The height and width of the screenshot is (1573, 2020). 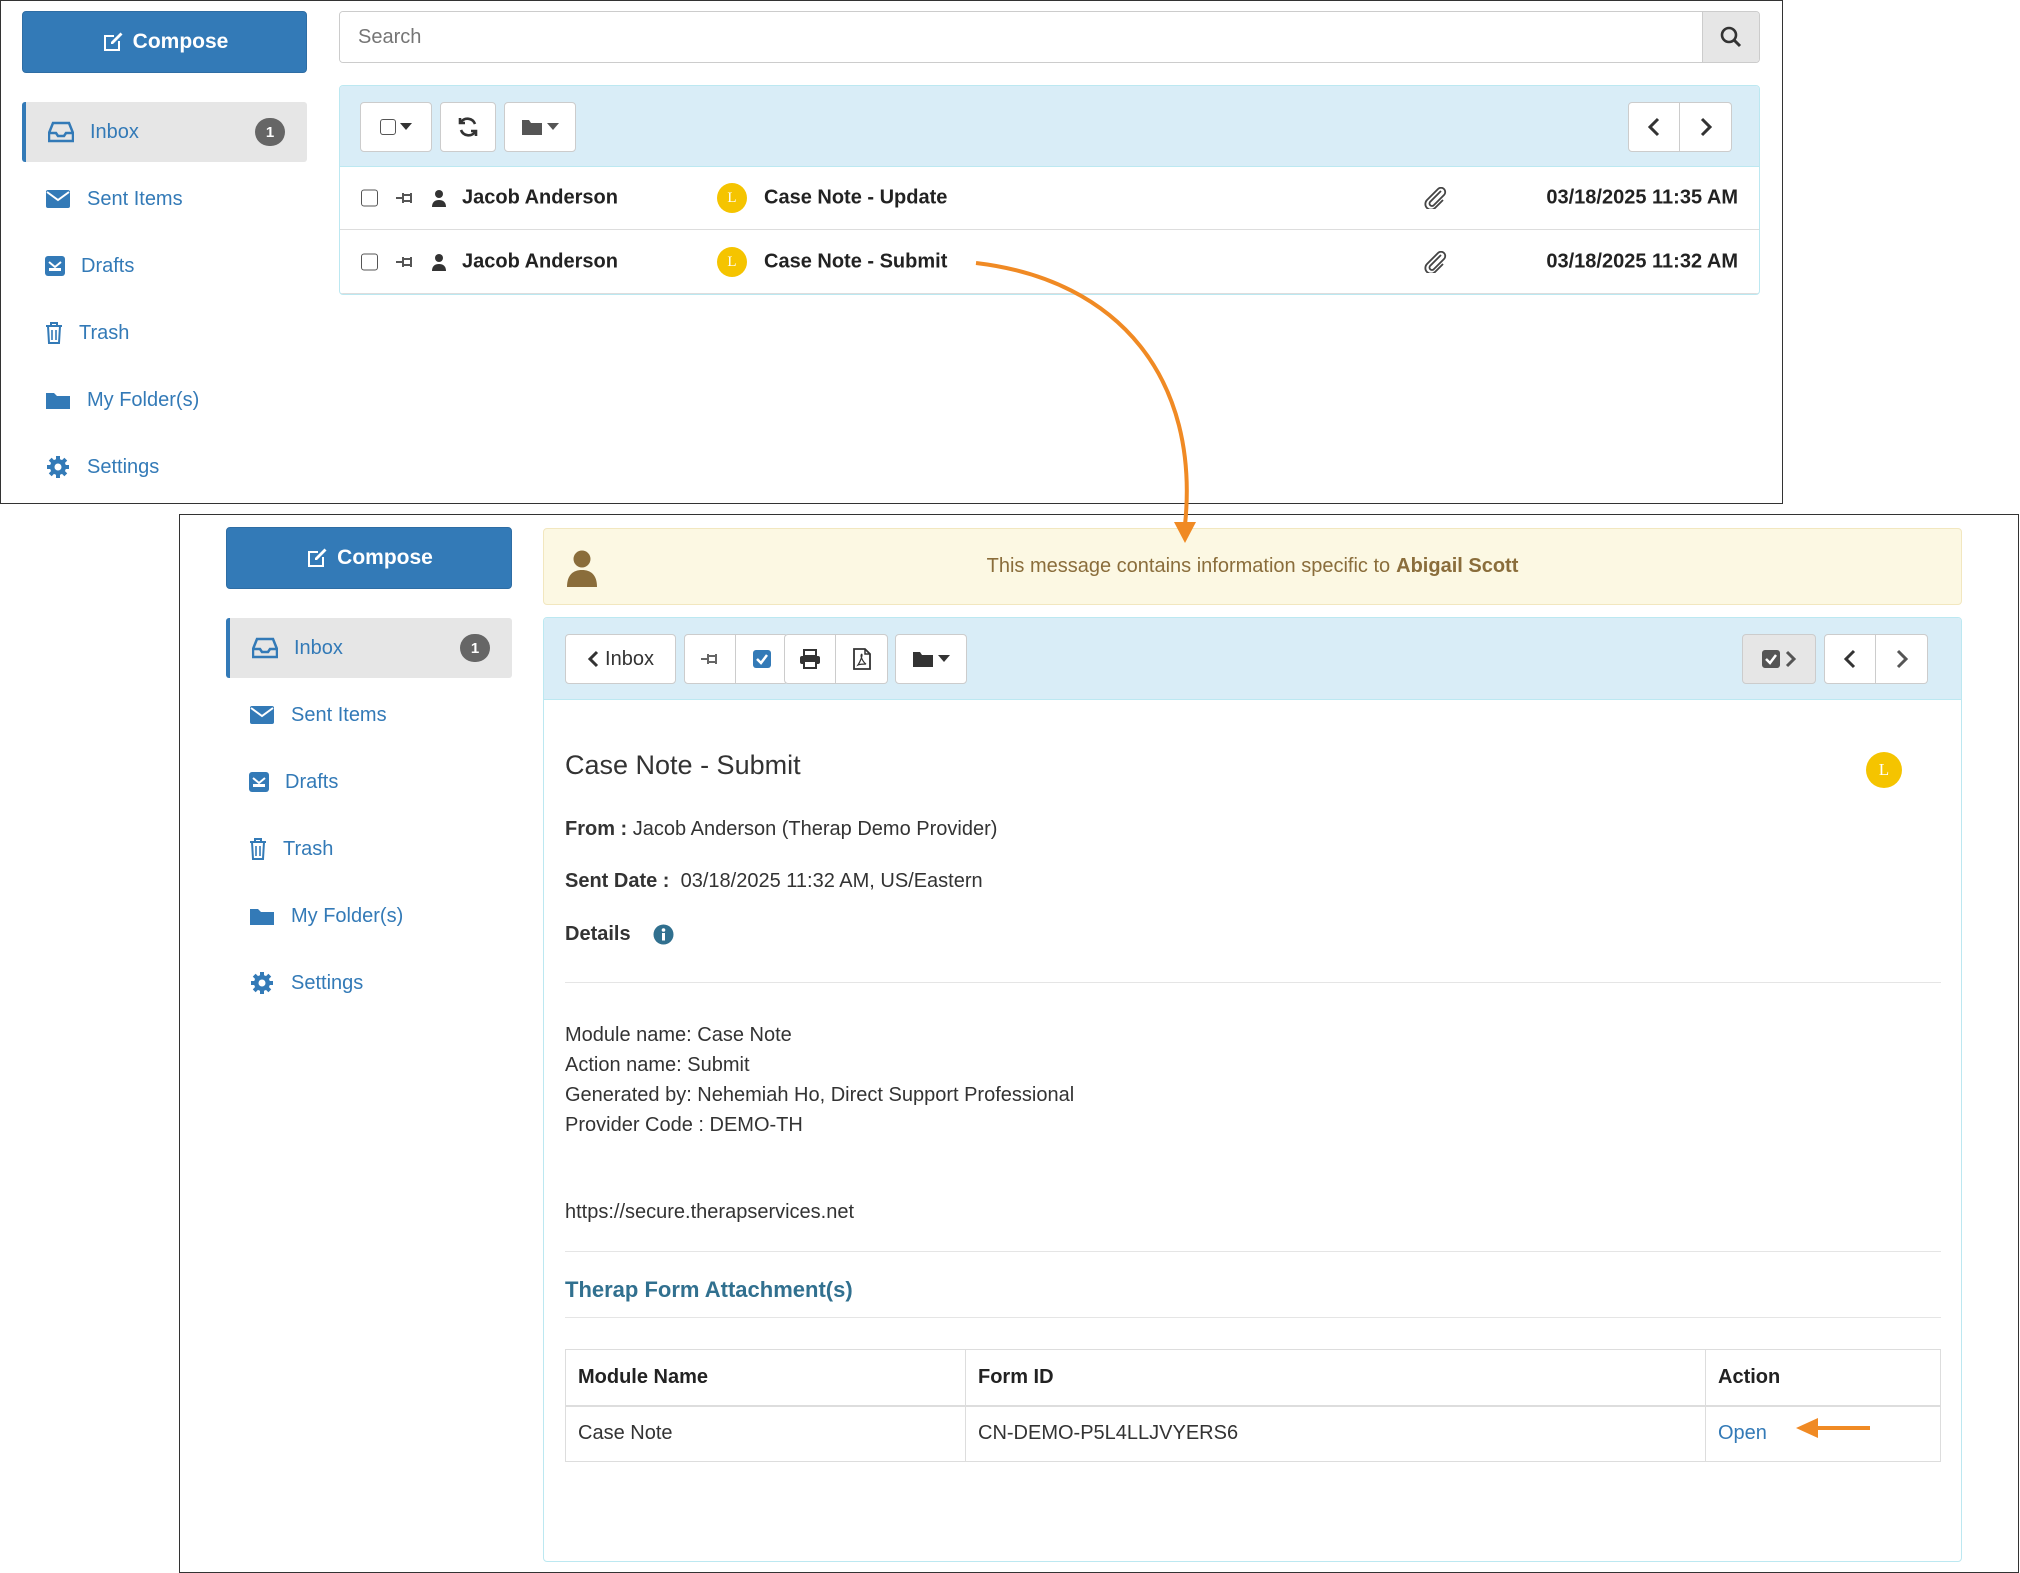 I want to click on pdf-export-button, so click(x=862, y=659).